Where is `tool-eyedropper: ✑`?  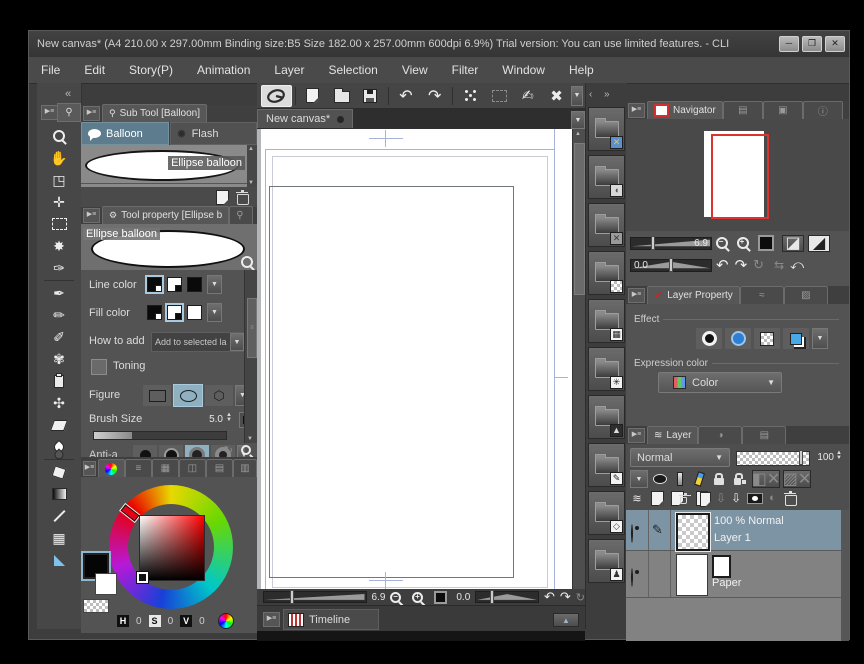 tool-eyedropper: ✑ is located at coordinates (59, 268).